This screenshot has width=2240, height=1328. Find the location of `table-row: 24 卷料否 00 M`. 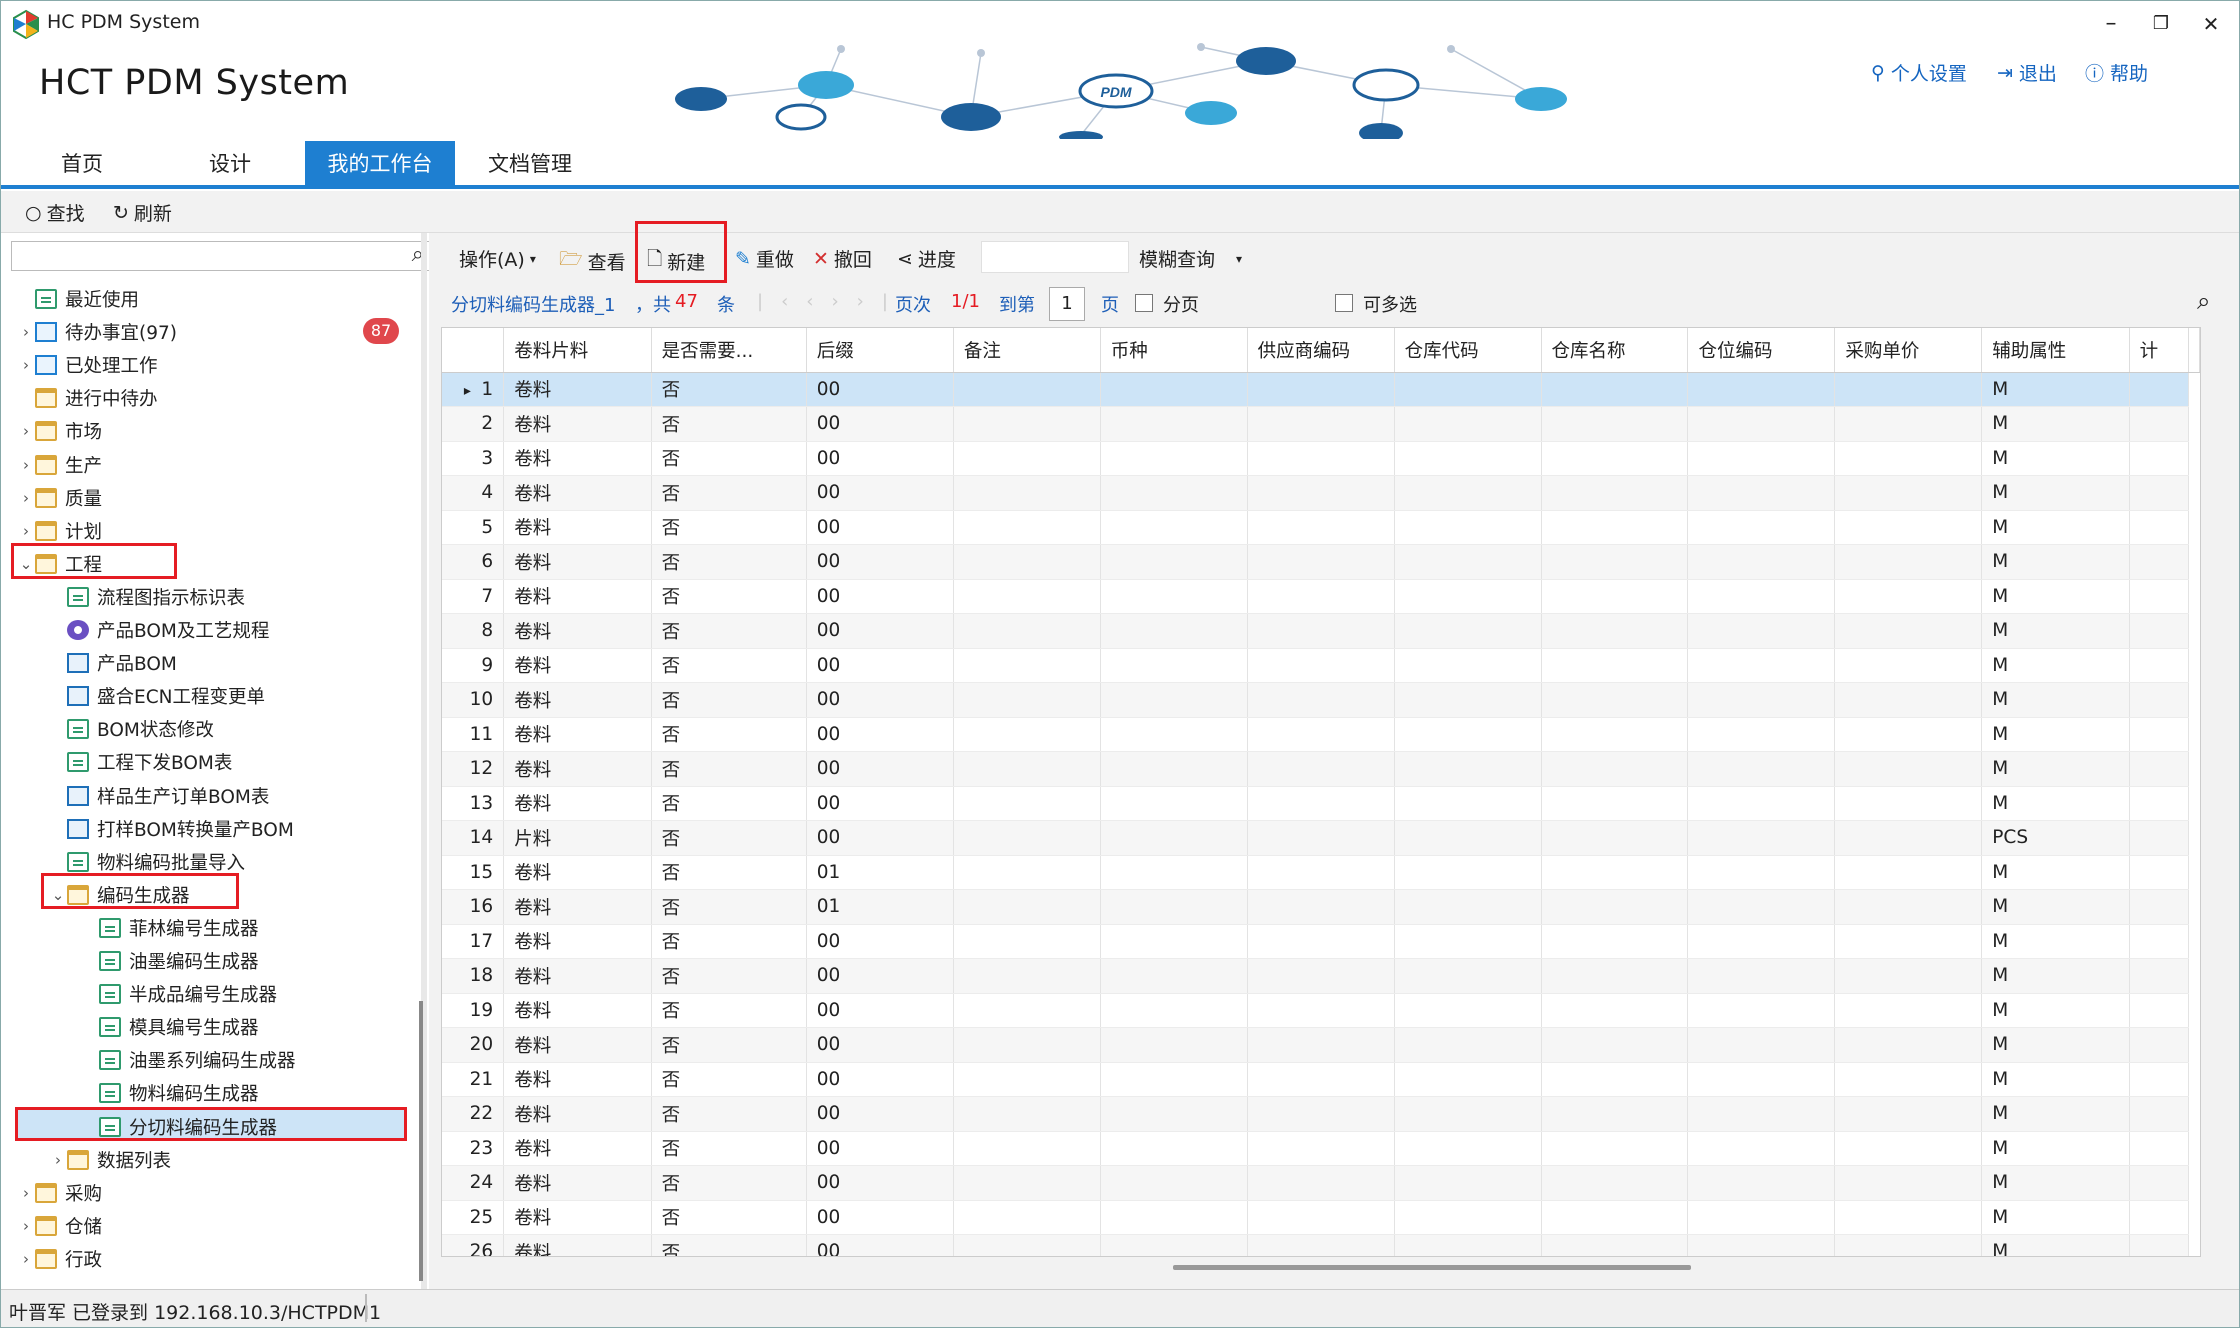

table-row: 24 卷料否 00 M is located at coordinates (1321, 1183).